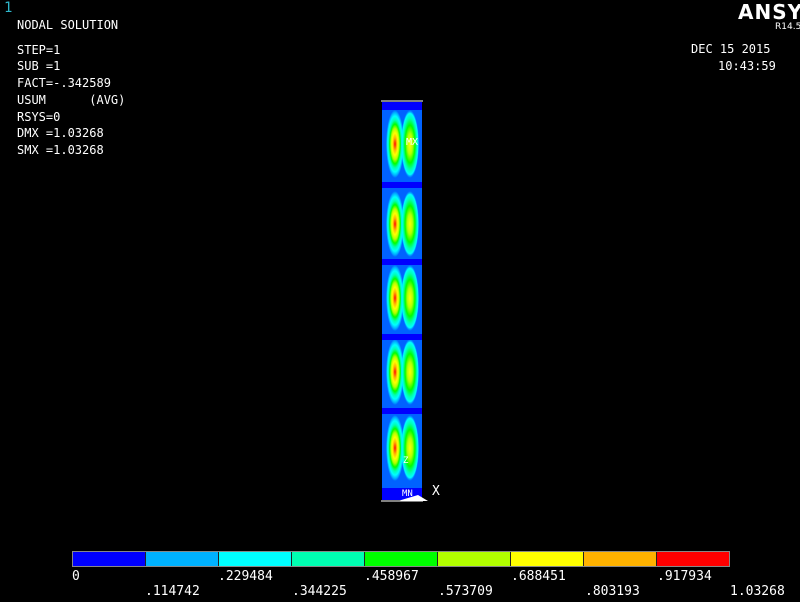 This screenshot has height=602, width=800. I want to click on contour-legend-bar, so click(401, 559).